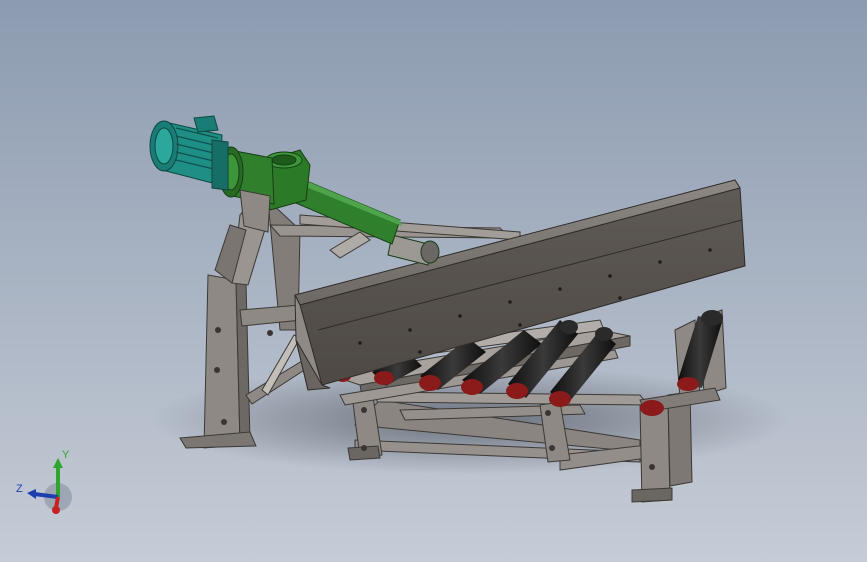 This screenshot has height=562, width=867. Describe the element at coordinates (66, 455) in the screenshot. I see `y-axis-label: Y` at that location.